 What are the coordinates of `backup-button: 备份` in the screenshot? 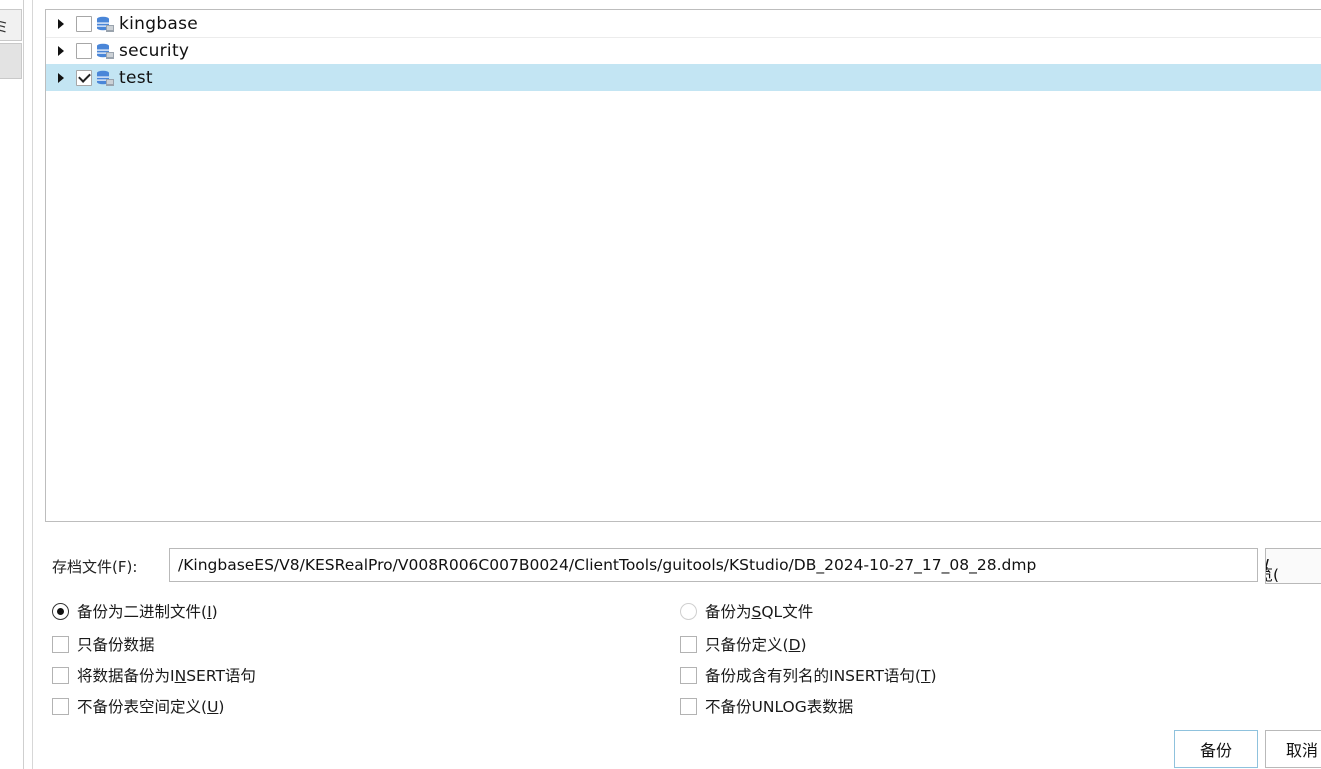 It's located at (1216, 749).